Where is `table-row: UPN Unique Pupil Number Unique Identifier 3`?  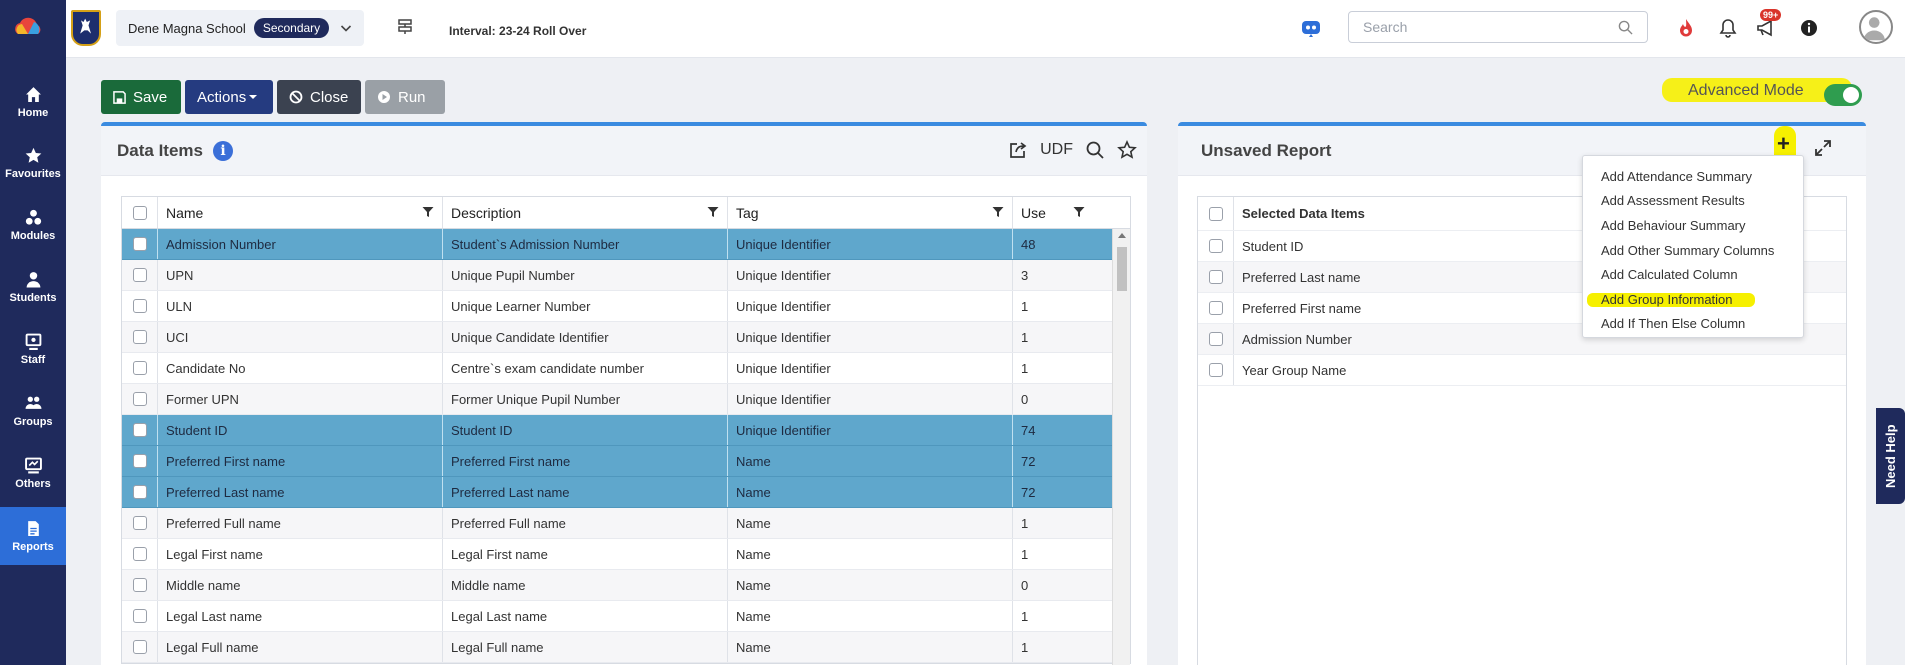
table-row: UPN Unique Pupil Number Unique Identifier 3 is located at coordinates (626, 275).